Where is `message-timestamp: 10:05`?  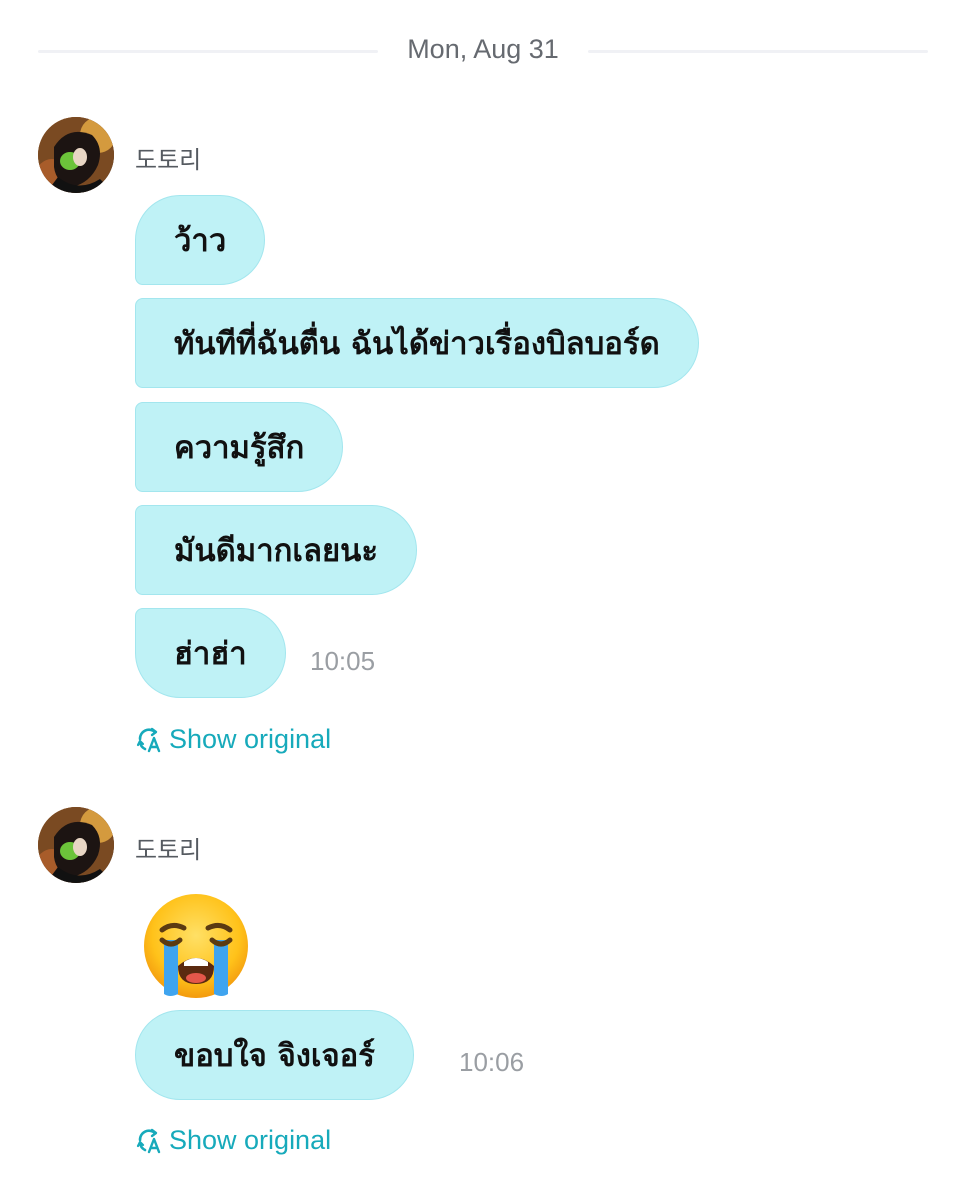 message-timestamp: 10:05 is located at coordinates (343, 661).